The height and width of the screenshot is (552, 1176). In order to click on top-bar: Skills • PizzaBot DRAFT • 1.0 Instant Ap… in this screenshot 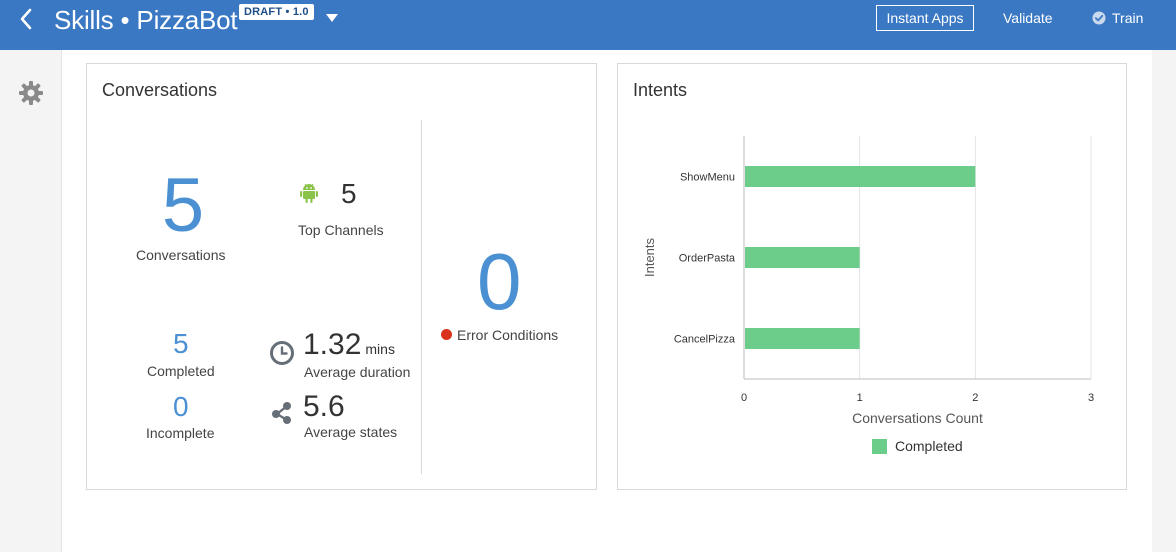, I will do `click(588, 25)`.